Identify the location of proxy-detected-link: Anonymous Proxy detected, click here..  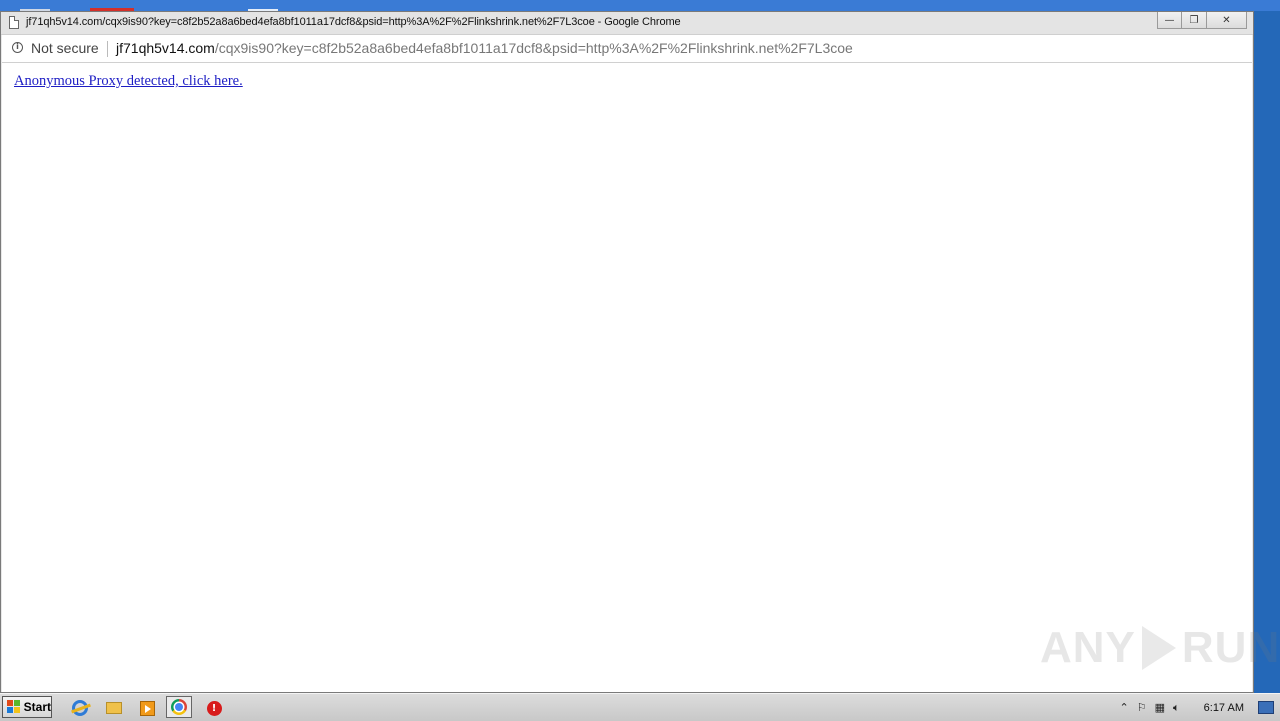
(128, 81).